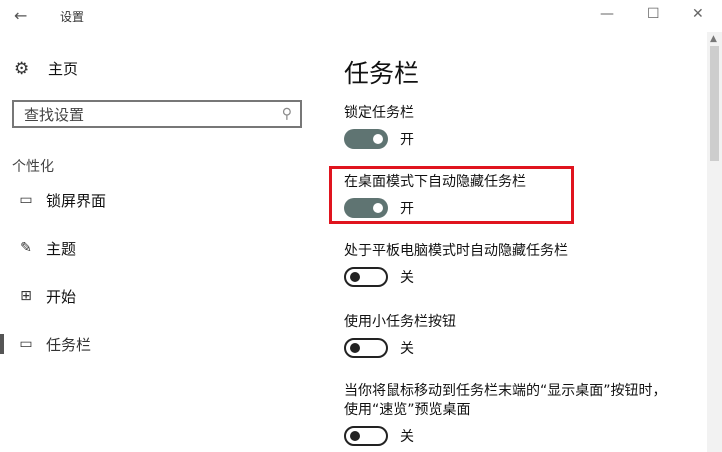  What do you see at coordinates (69, 344) in the screenshot?
I see `sidebar-item-label: 任务栏` at bounding box center [69, 344].